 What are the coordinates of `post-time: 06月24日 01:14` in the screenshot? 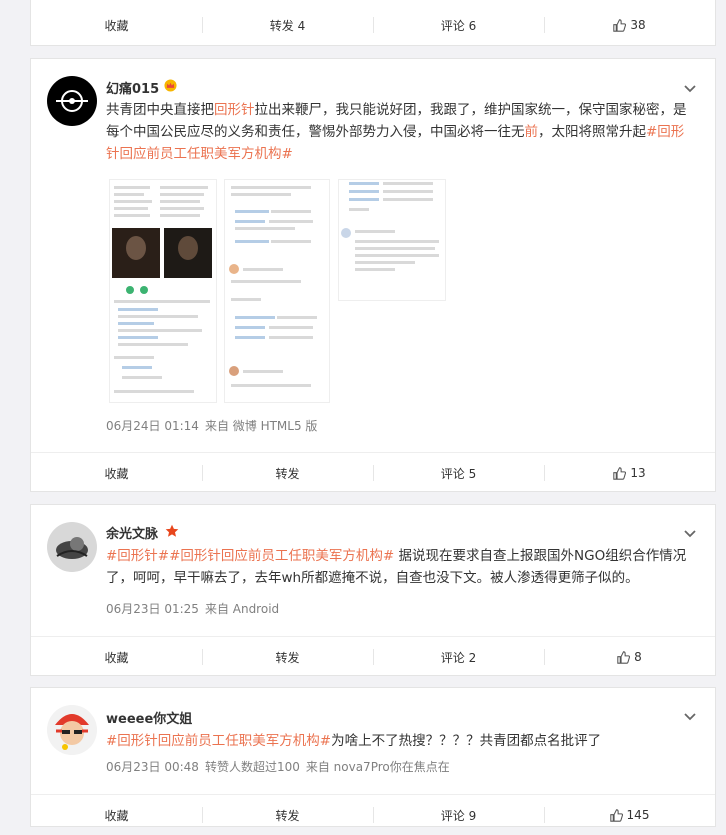 It's located at (152, 426).